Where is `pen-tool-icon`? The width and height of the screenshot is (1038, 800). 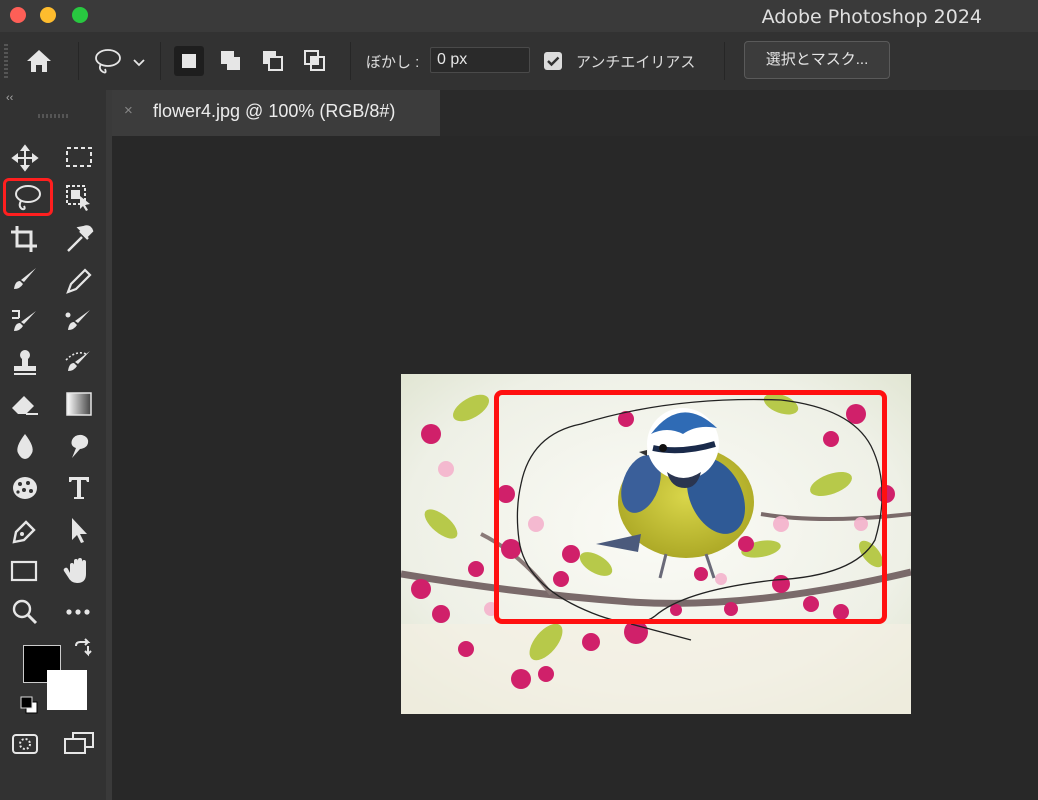 pen-tool-icon is located at coordinates (25, 530).